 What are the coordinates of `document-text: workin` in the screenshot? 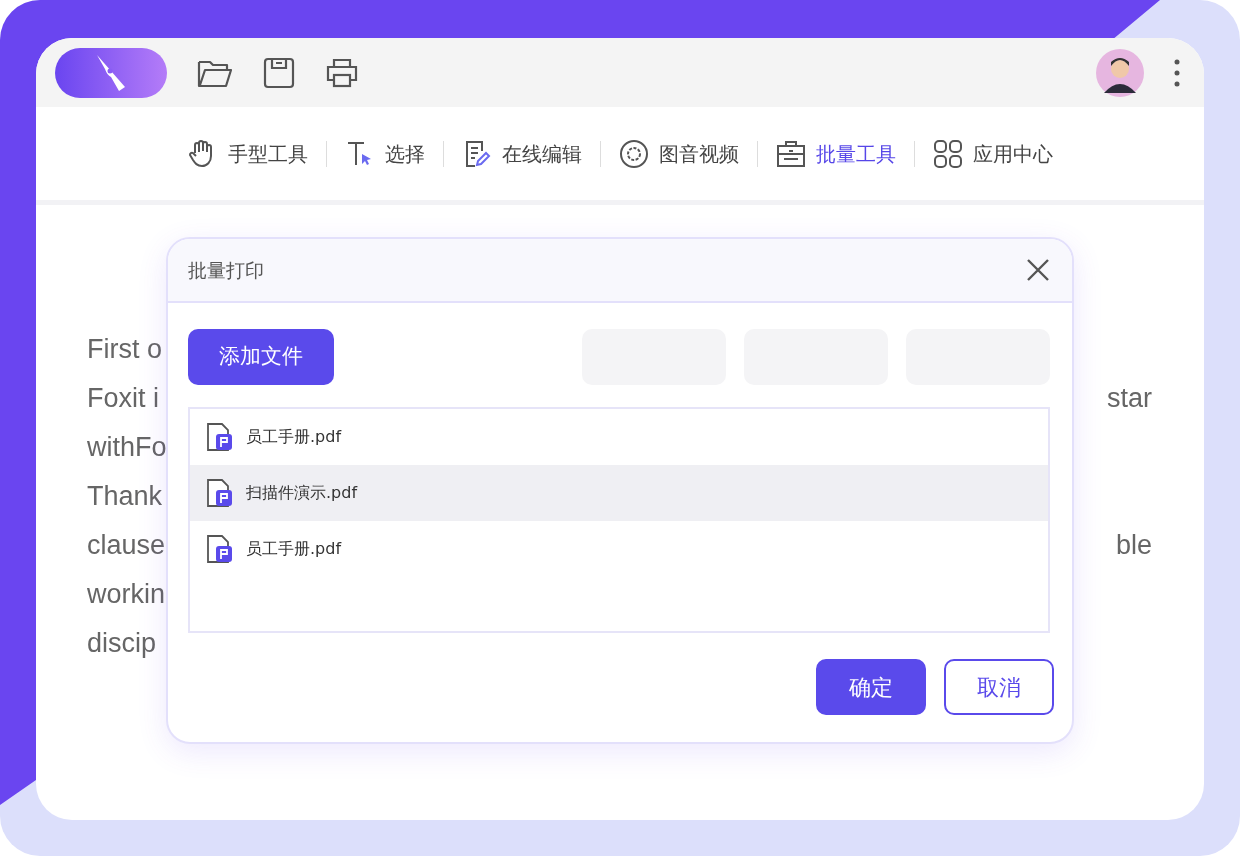 It's located at (126, 594).